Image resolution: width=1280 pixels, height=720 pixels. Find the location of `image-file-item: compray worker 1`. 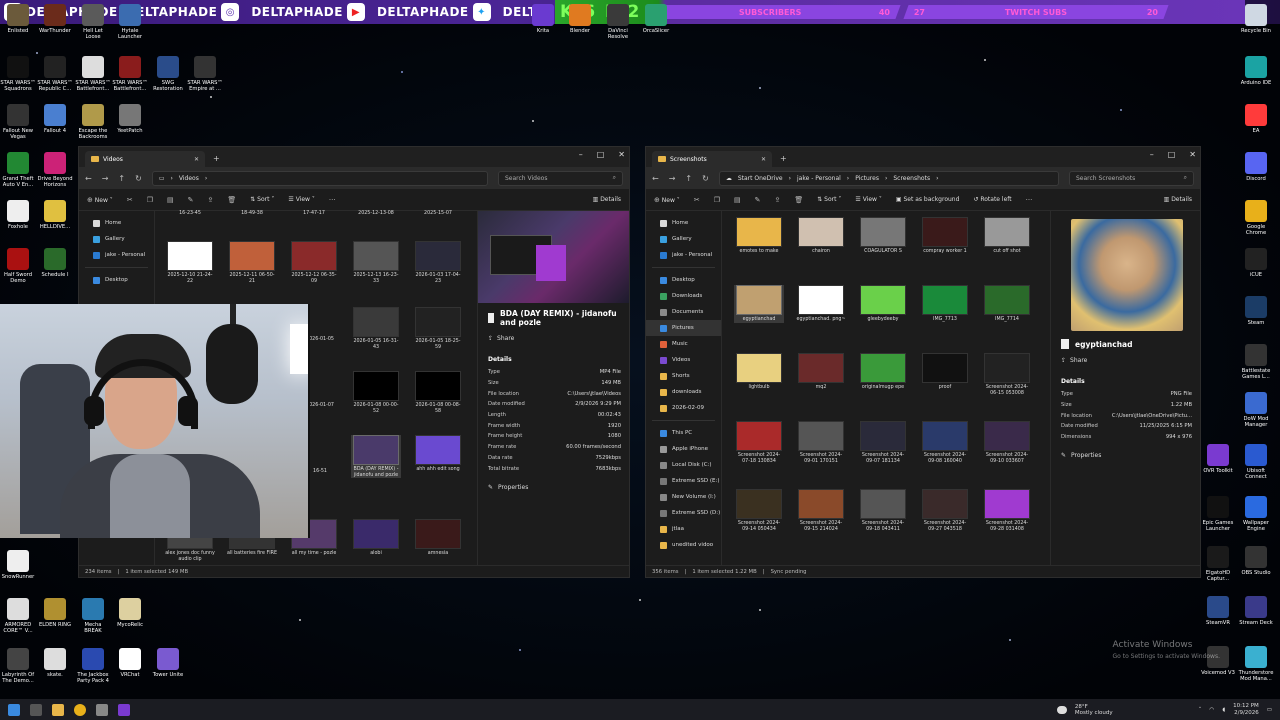

image-file-item: compray worker 1 is located at coordinates (945, 236).